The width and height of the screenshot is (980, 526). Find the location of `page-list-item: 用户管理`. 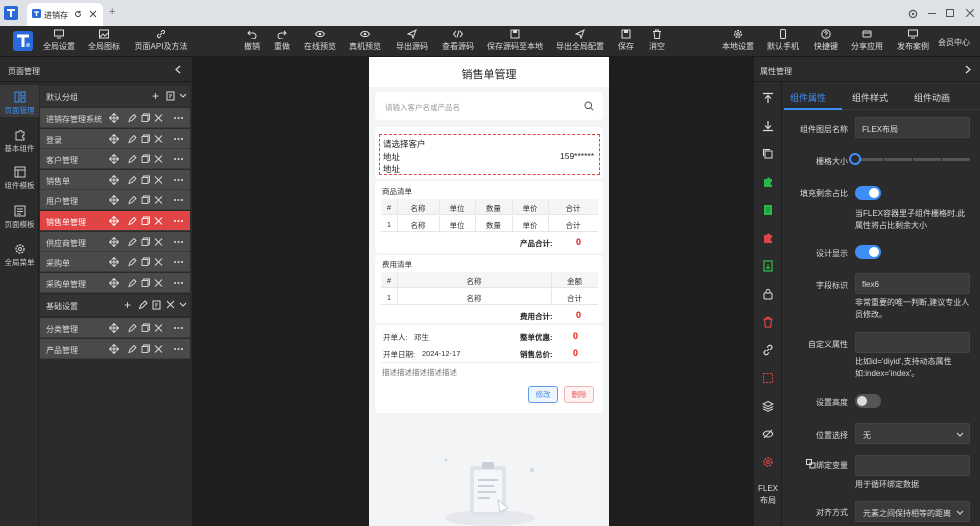

page-list-item: 用户管理 is located at coordinates (115, 200).